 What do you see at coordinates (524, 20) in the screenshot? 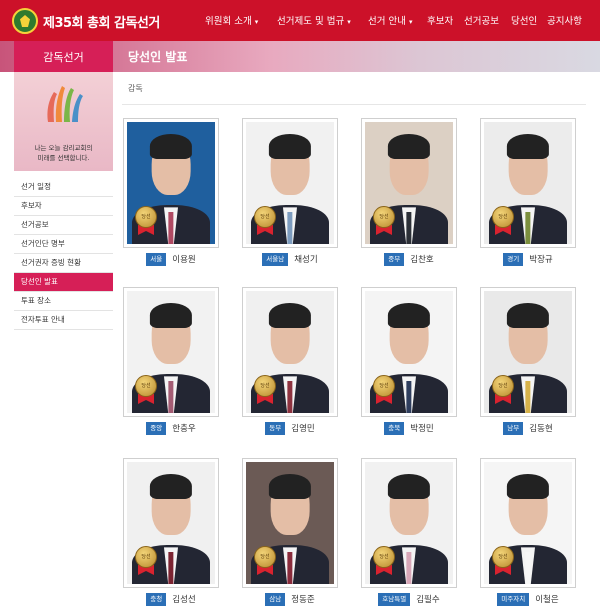
I see `nav-item-winners: 당선인` at bounding box center [524, 20].